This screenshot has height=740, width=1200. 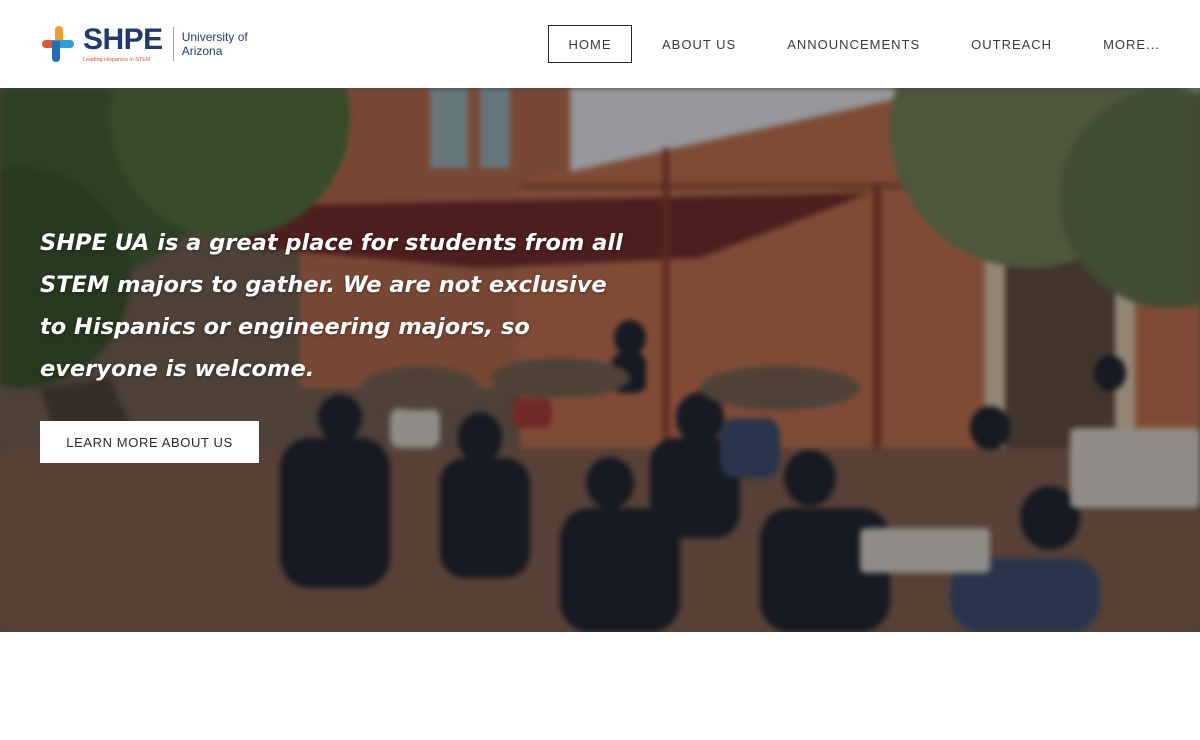 I want to click on logo-text: SHPE Leading Hispanics in STEM, so click(x=123, y=43).